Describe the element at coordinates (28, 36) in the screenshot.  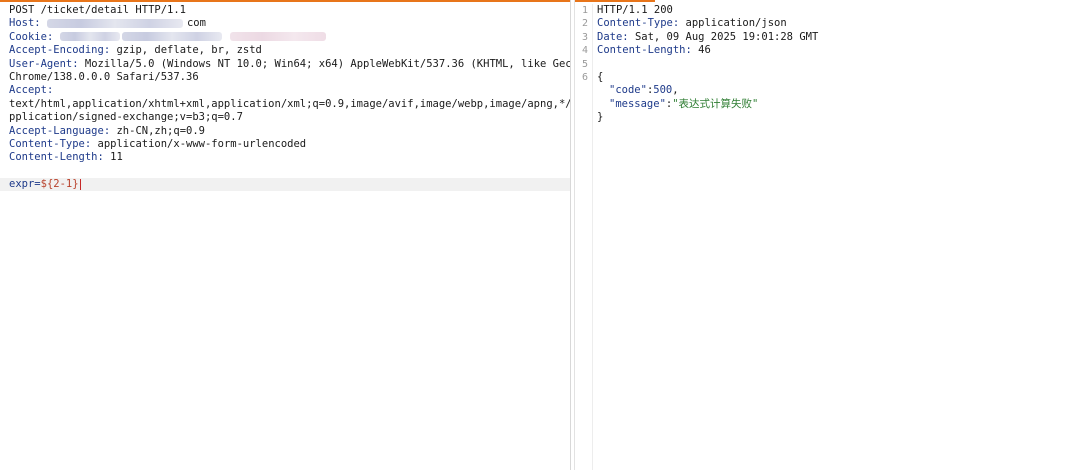
I see `header-name: Cookie` at that location.